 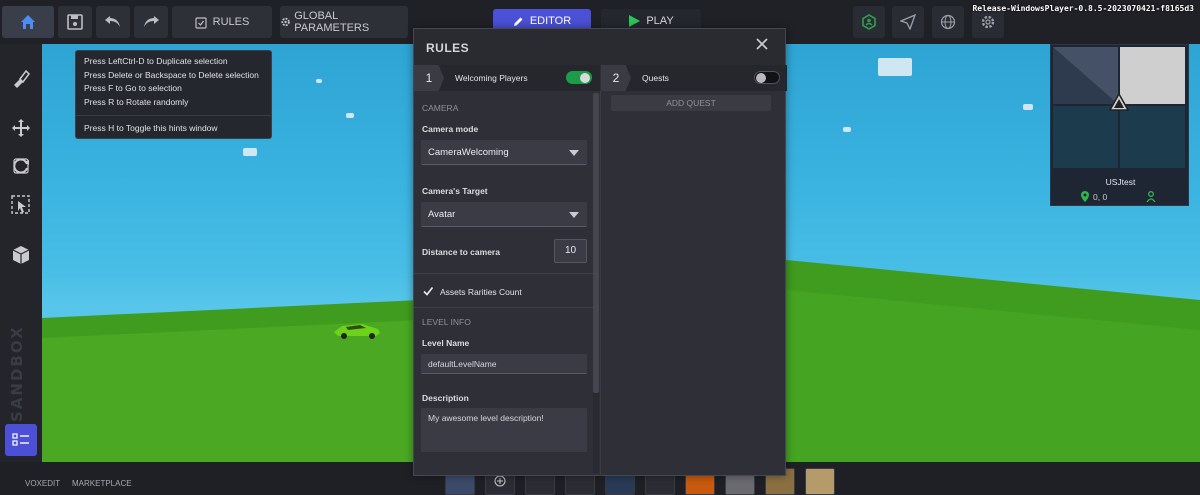 I want to click on publish-button, so click(x=908, y=22).